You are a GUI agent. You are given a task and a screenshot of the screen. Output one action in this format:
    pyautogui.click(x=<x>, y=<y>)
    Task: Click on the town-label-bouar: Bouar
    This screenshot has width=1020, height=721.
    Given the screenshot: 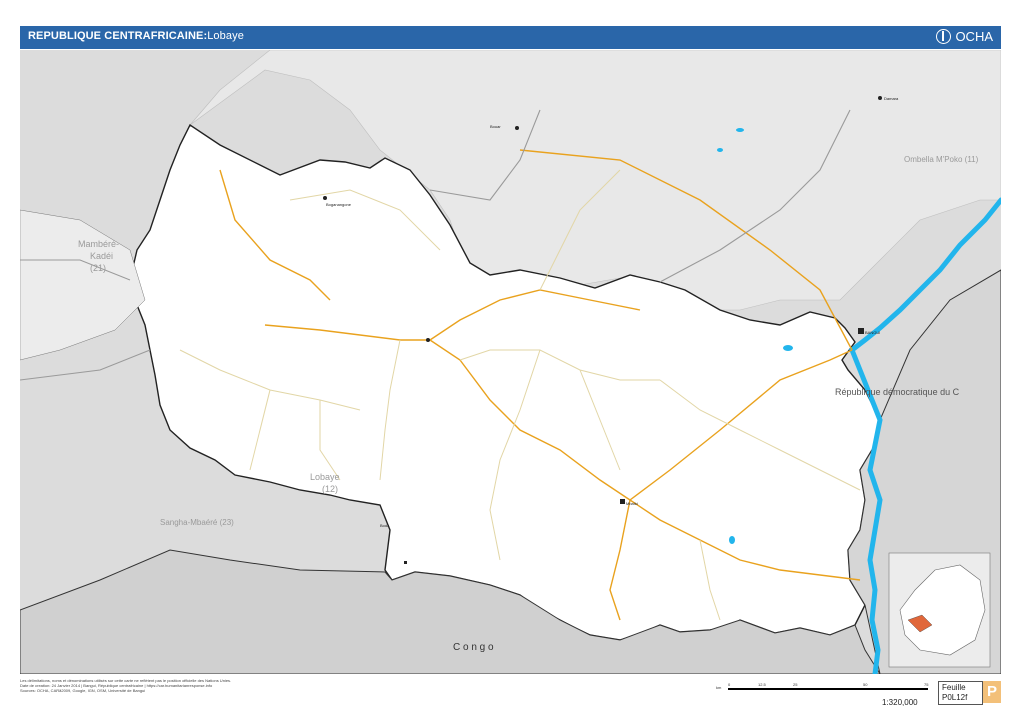 What is the action you would take?
    pyautogui.click(x=495, y=126)
    